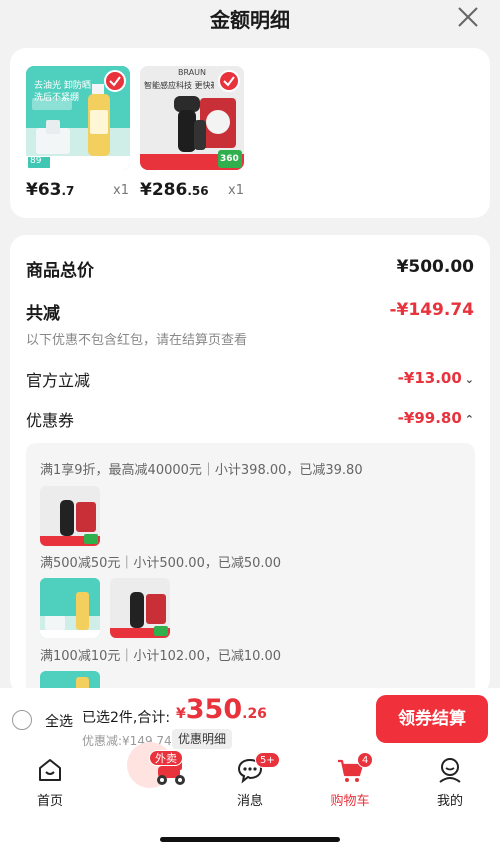  Describe the element at coordinates (137, 340) in the screenshot. I see `reduction-note: 以下优惠不包含红包，请在结算页查看` at that location.